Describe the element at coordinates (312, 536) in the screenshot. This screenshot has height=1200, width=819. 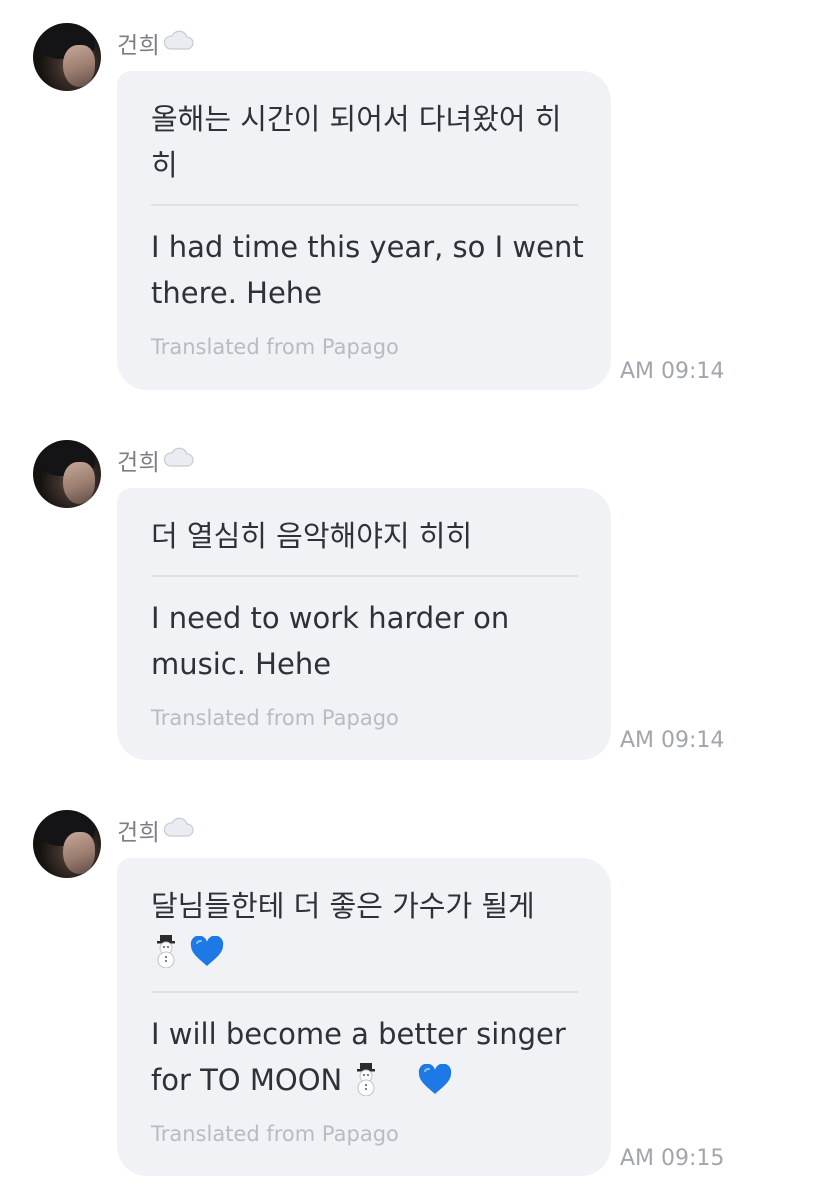
I see `original-text: 더 열심히 음악해야지 히히` at that location.